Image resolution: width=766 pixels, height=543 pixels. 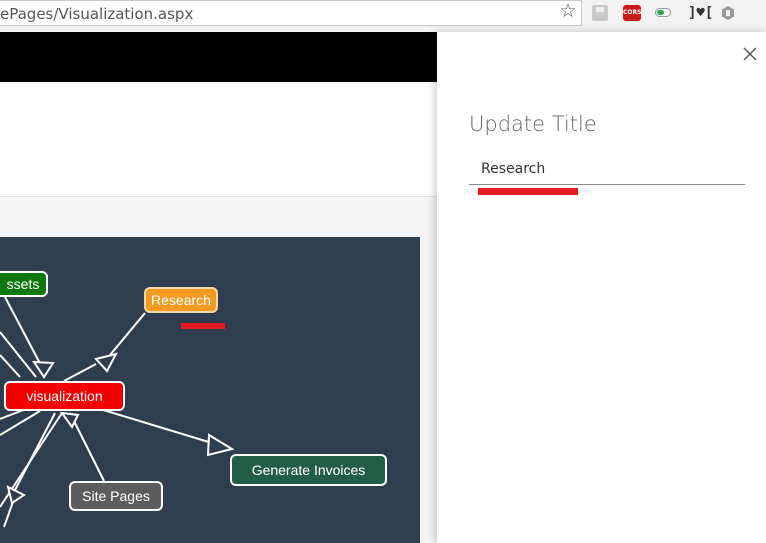 What do you see at coordinates (24, 284) in the screenshot?
I see `node-assets: ssets` at bounding box center [24, 284].